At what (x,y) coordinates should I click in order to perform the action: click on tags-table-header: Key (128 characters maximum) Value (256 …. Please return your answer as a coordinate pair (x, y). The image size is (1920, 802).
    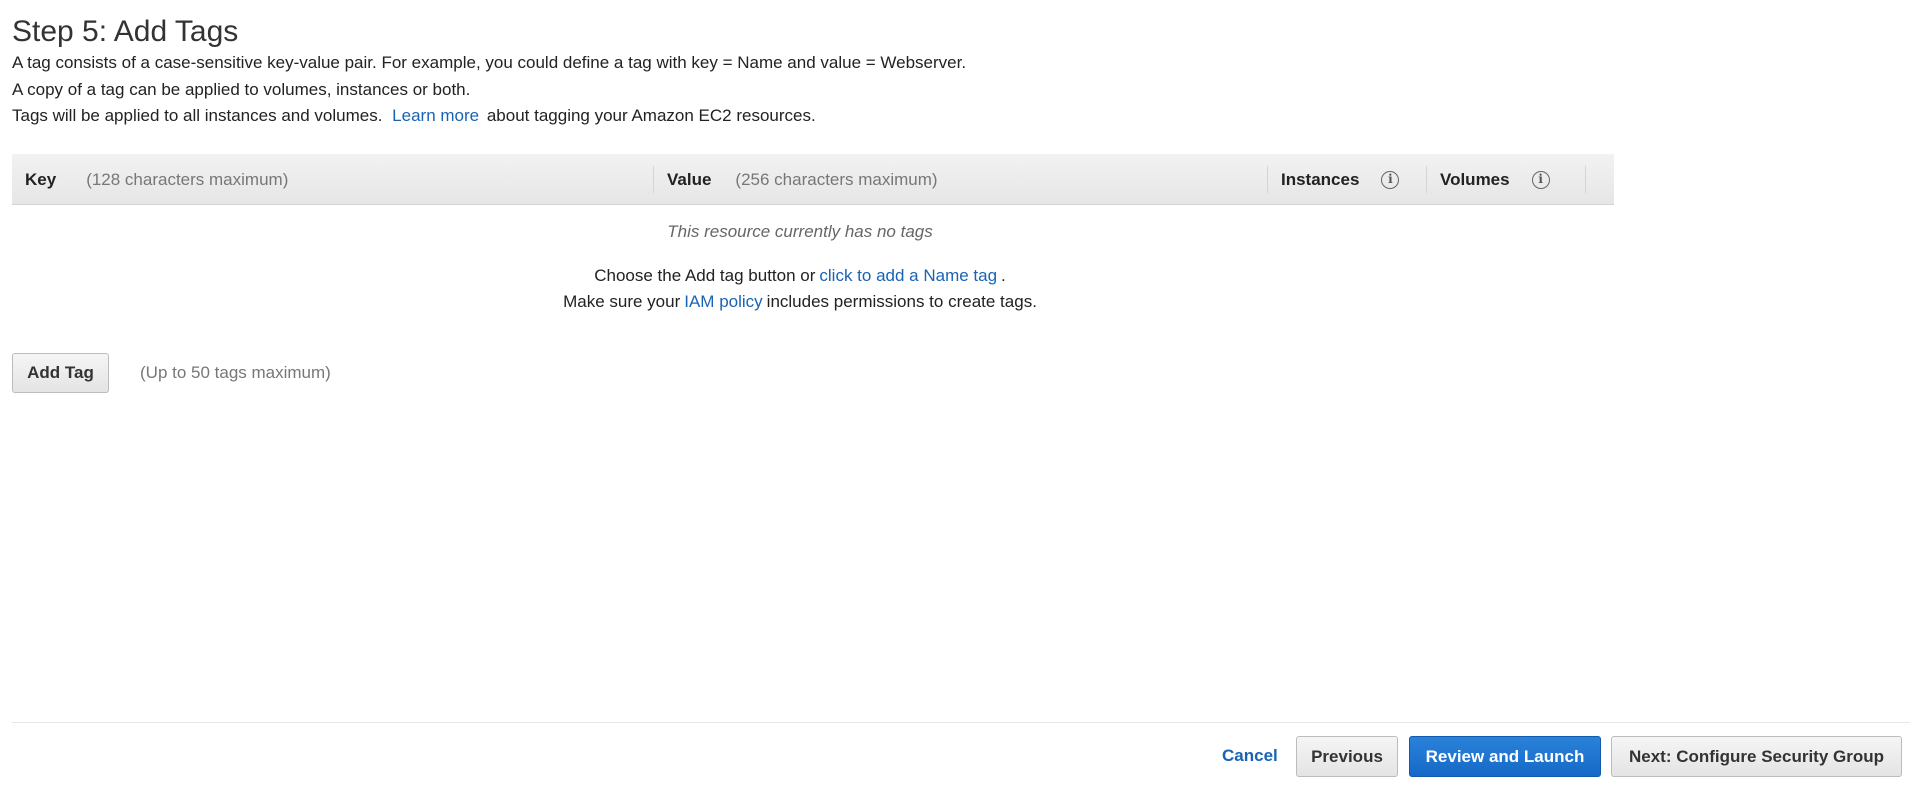
    Looking at the image, I should click on (813, 179).